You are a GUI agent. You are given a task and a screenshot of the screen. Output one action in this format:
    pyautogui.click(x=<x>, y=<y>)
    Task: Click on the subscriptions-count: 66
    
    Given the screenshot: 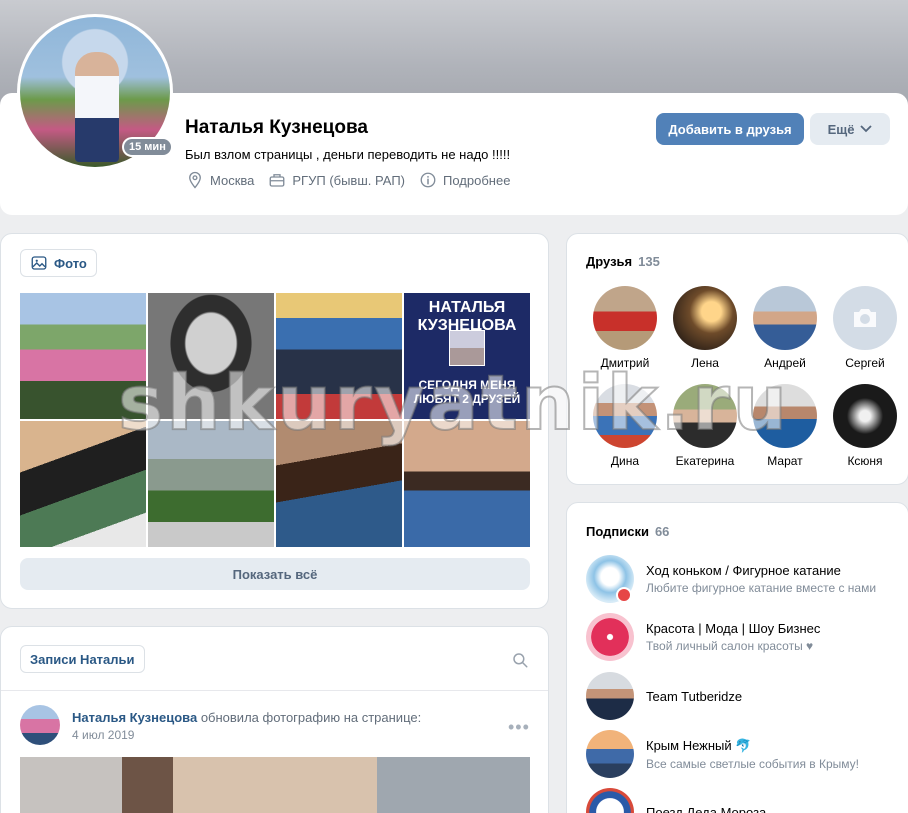 What is the action you would take?
    pyautogui.click(x=662, y=531)
    